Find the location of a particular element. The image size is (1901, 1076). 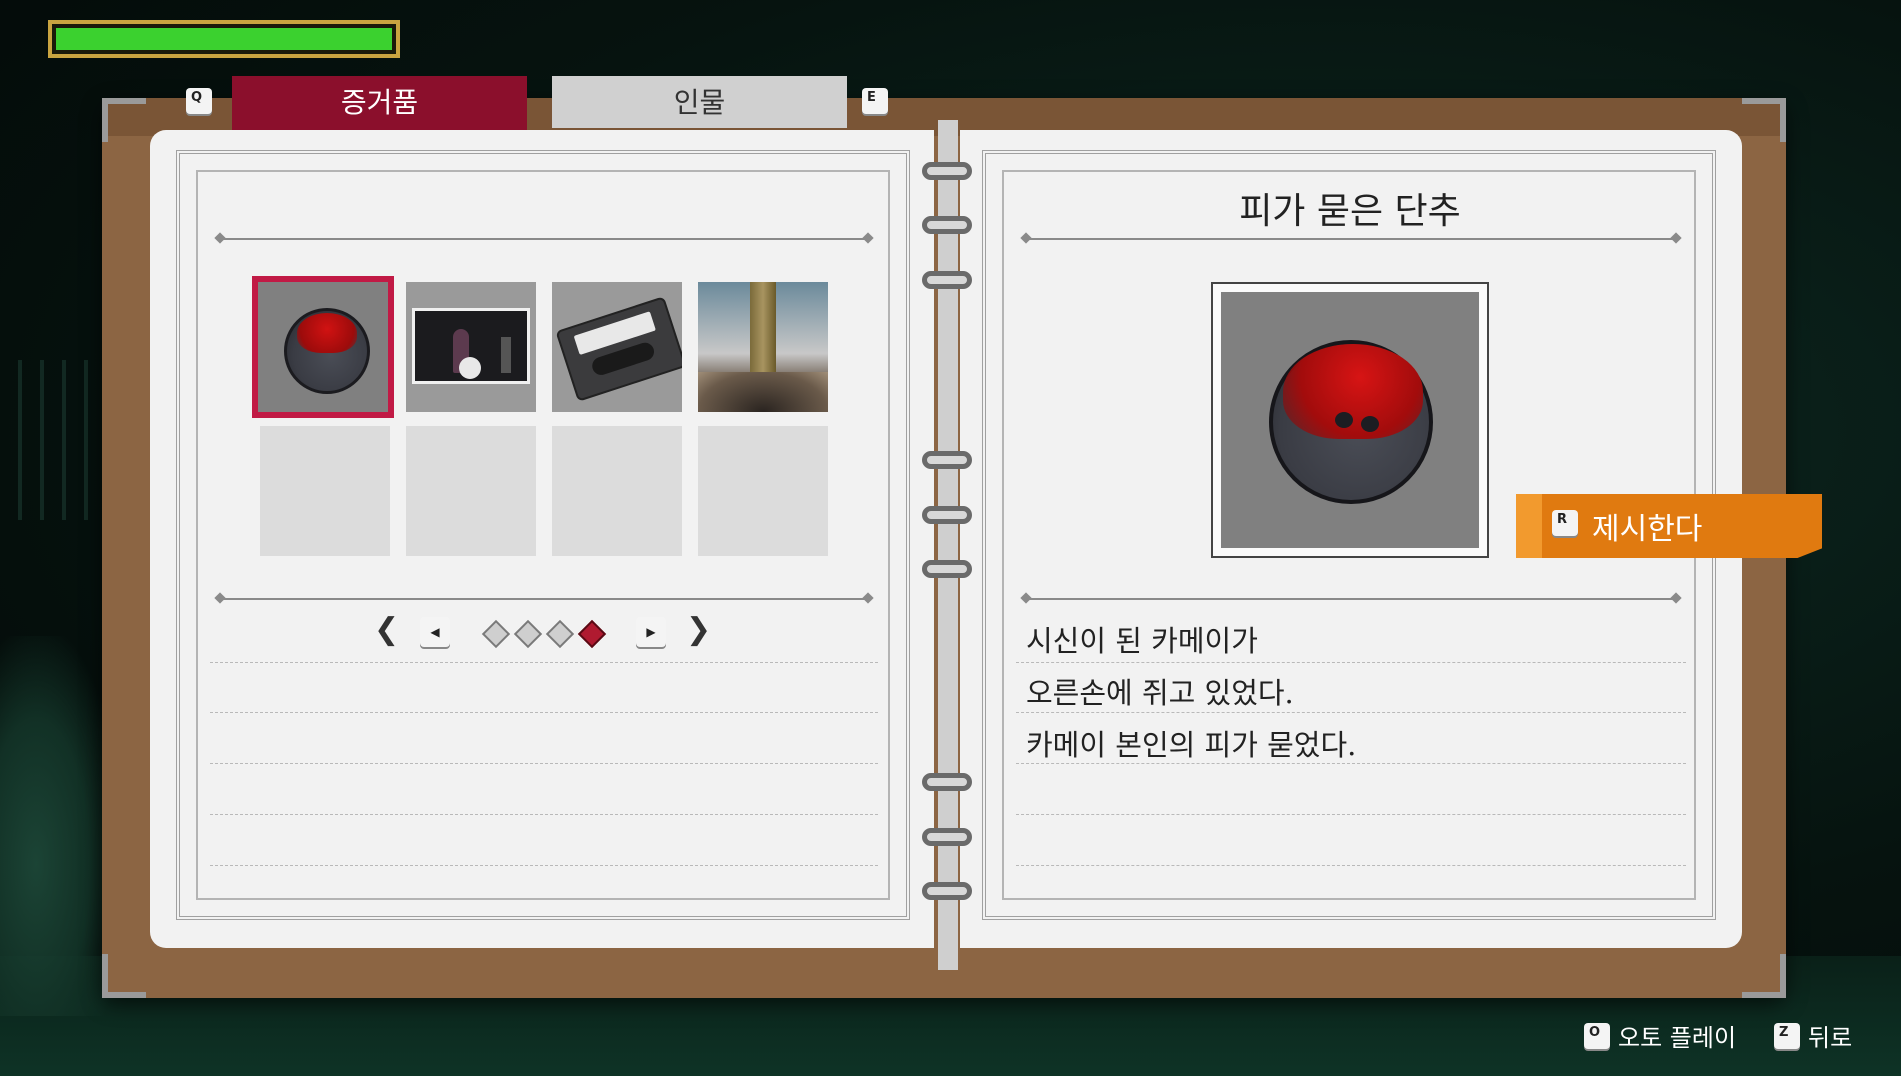

auto-play-label: 오토 플레이 is located at coordinates (1677, 1038).